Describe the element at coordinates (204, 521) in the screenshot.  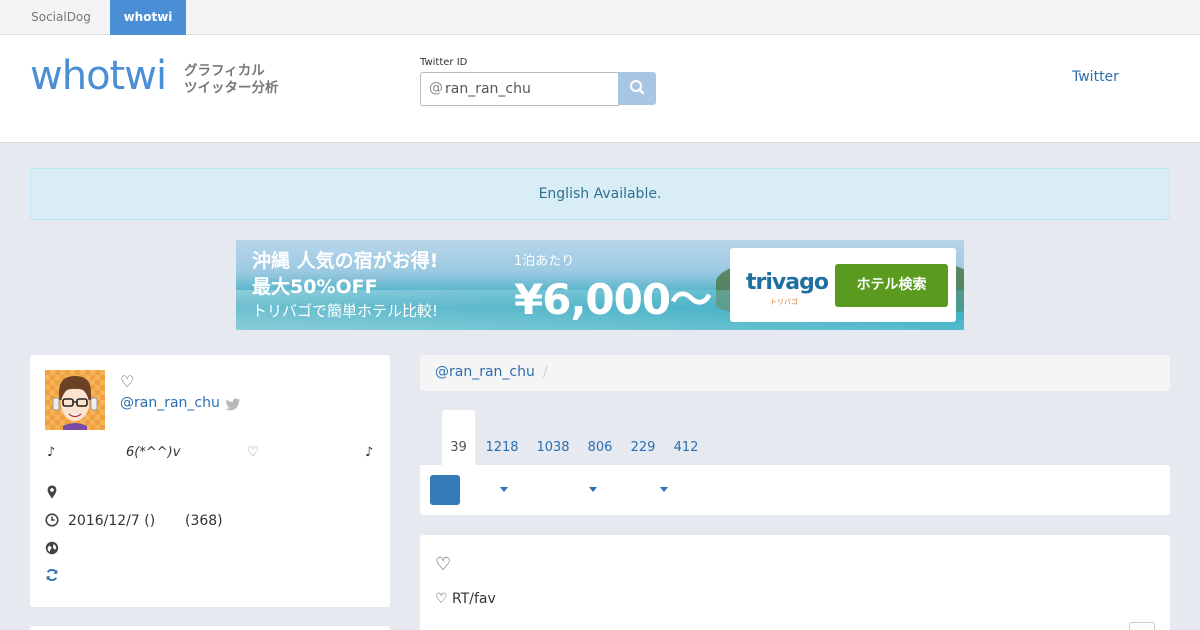
I see `account-age-days: (368)` at that location.